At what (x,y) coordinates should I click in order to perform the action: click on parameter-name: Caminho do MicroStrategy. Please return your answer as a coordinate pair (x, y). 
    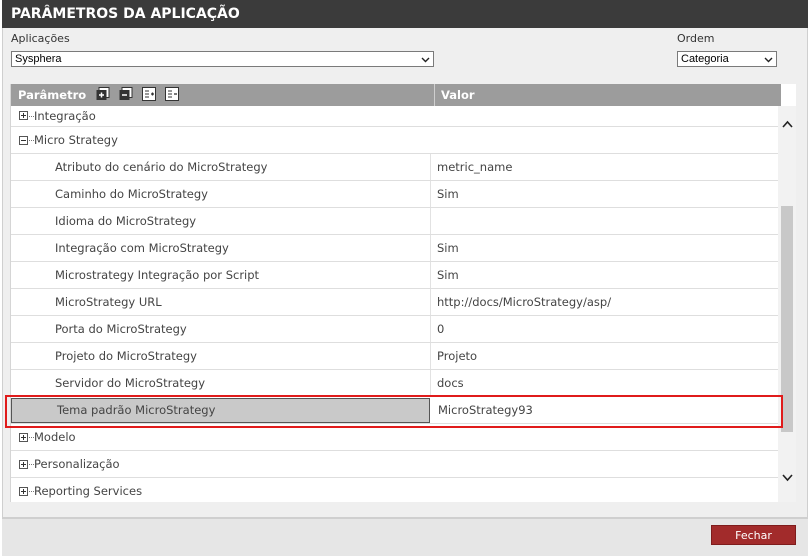
    Looking at the image, I should click on (131, 194).